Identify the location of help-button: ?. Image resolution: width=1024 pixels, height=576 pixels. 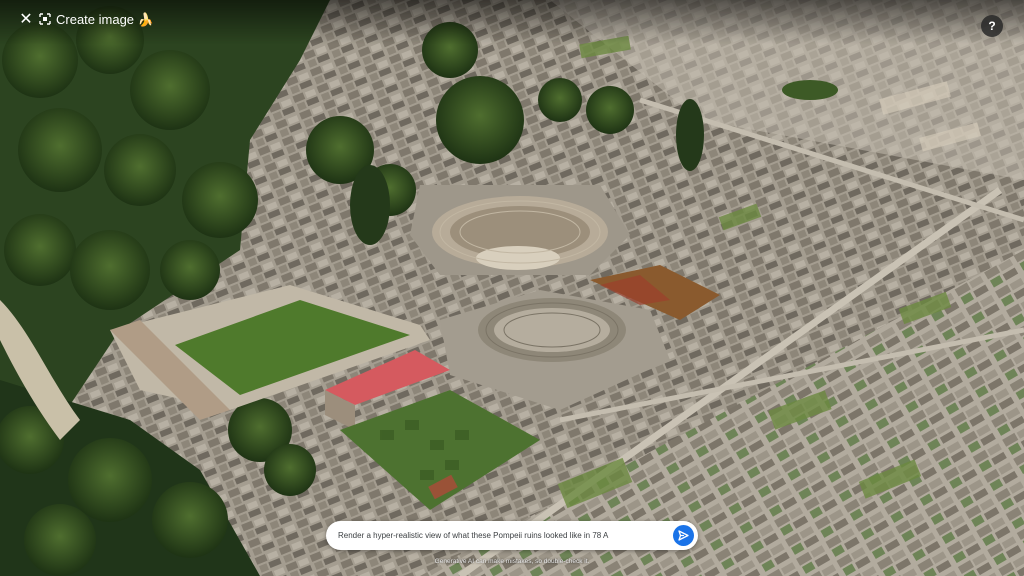
(992, 26).